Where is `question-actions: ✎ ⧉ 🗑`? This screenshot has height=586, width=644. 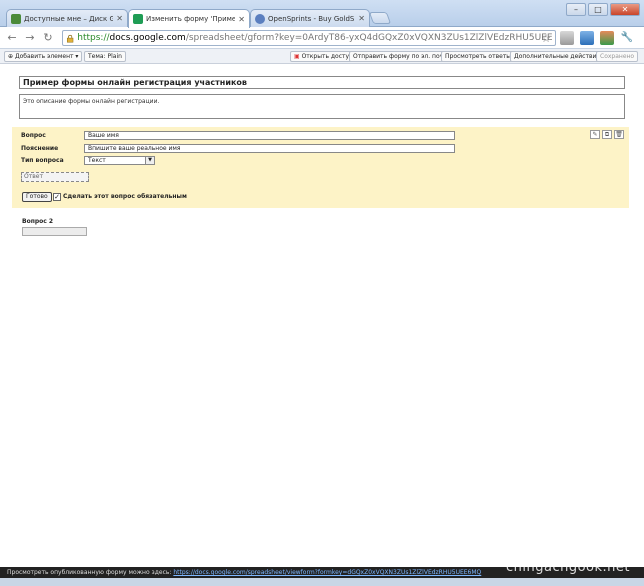 question-actions: ✎ ⧉ 🗑 is located at coordinates (607, 134).